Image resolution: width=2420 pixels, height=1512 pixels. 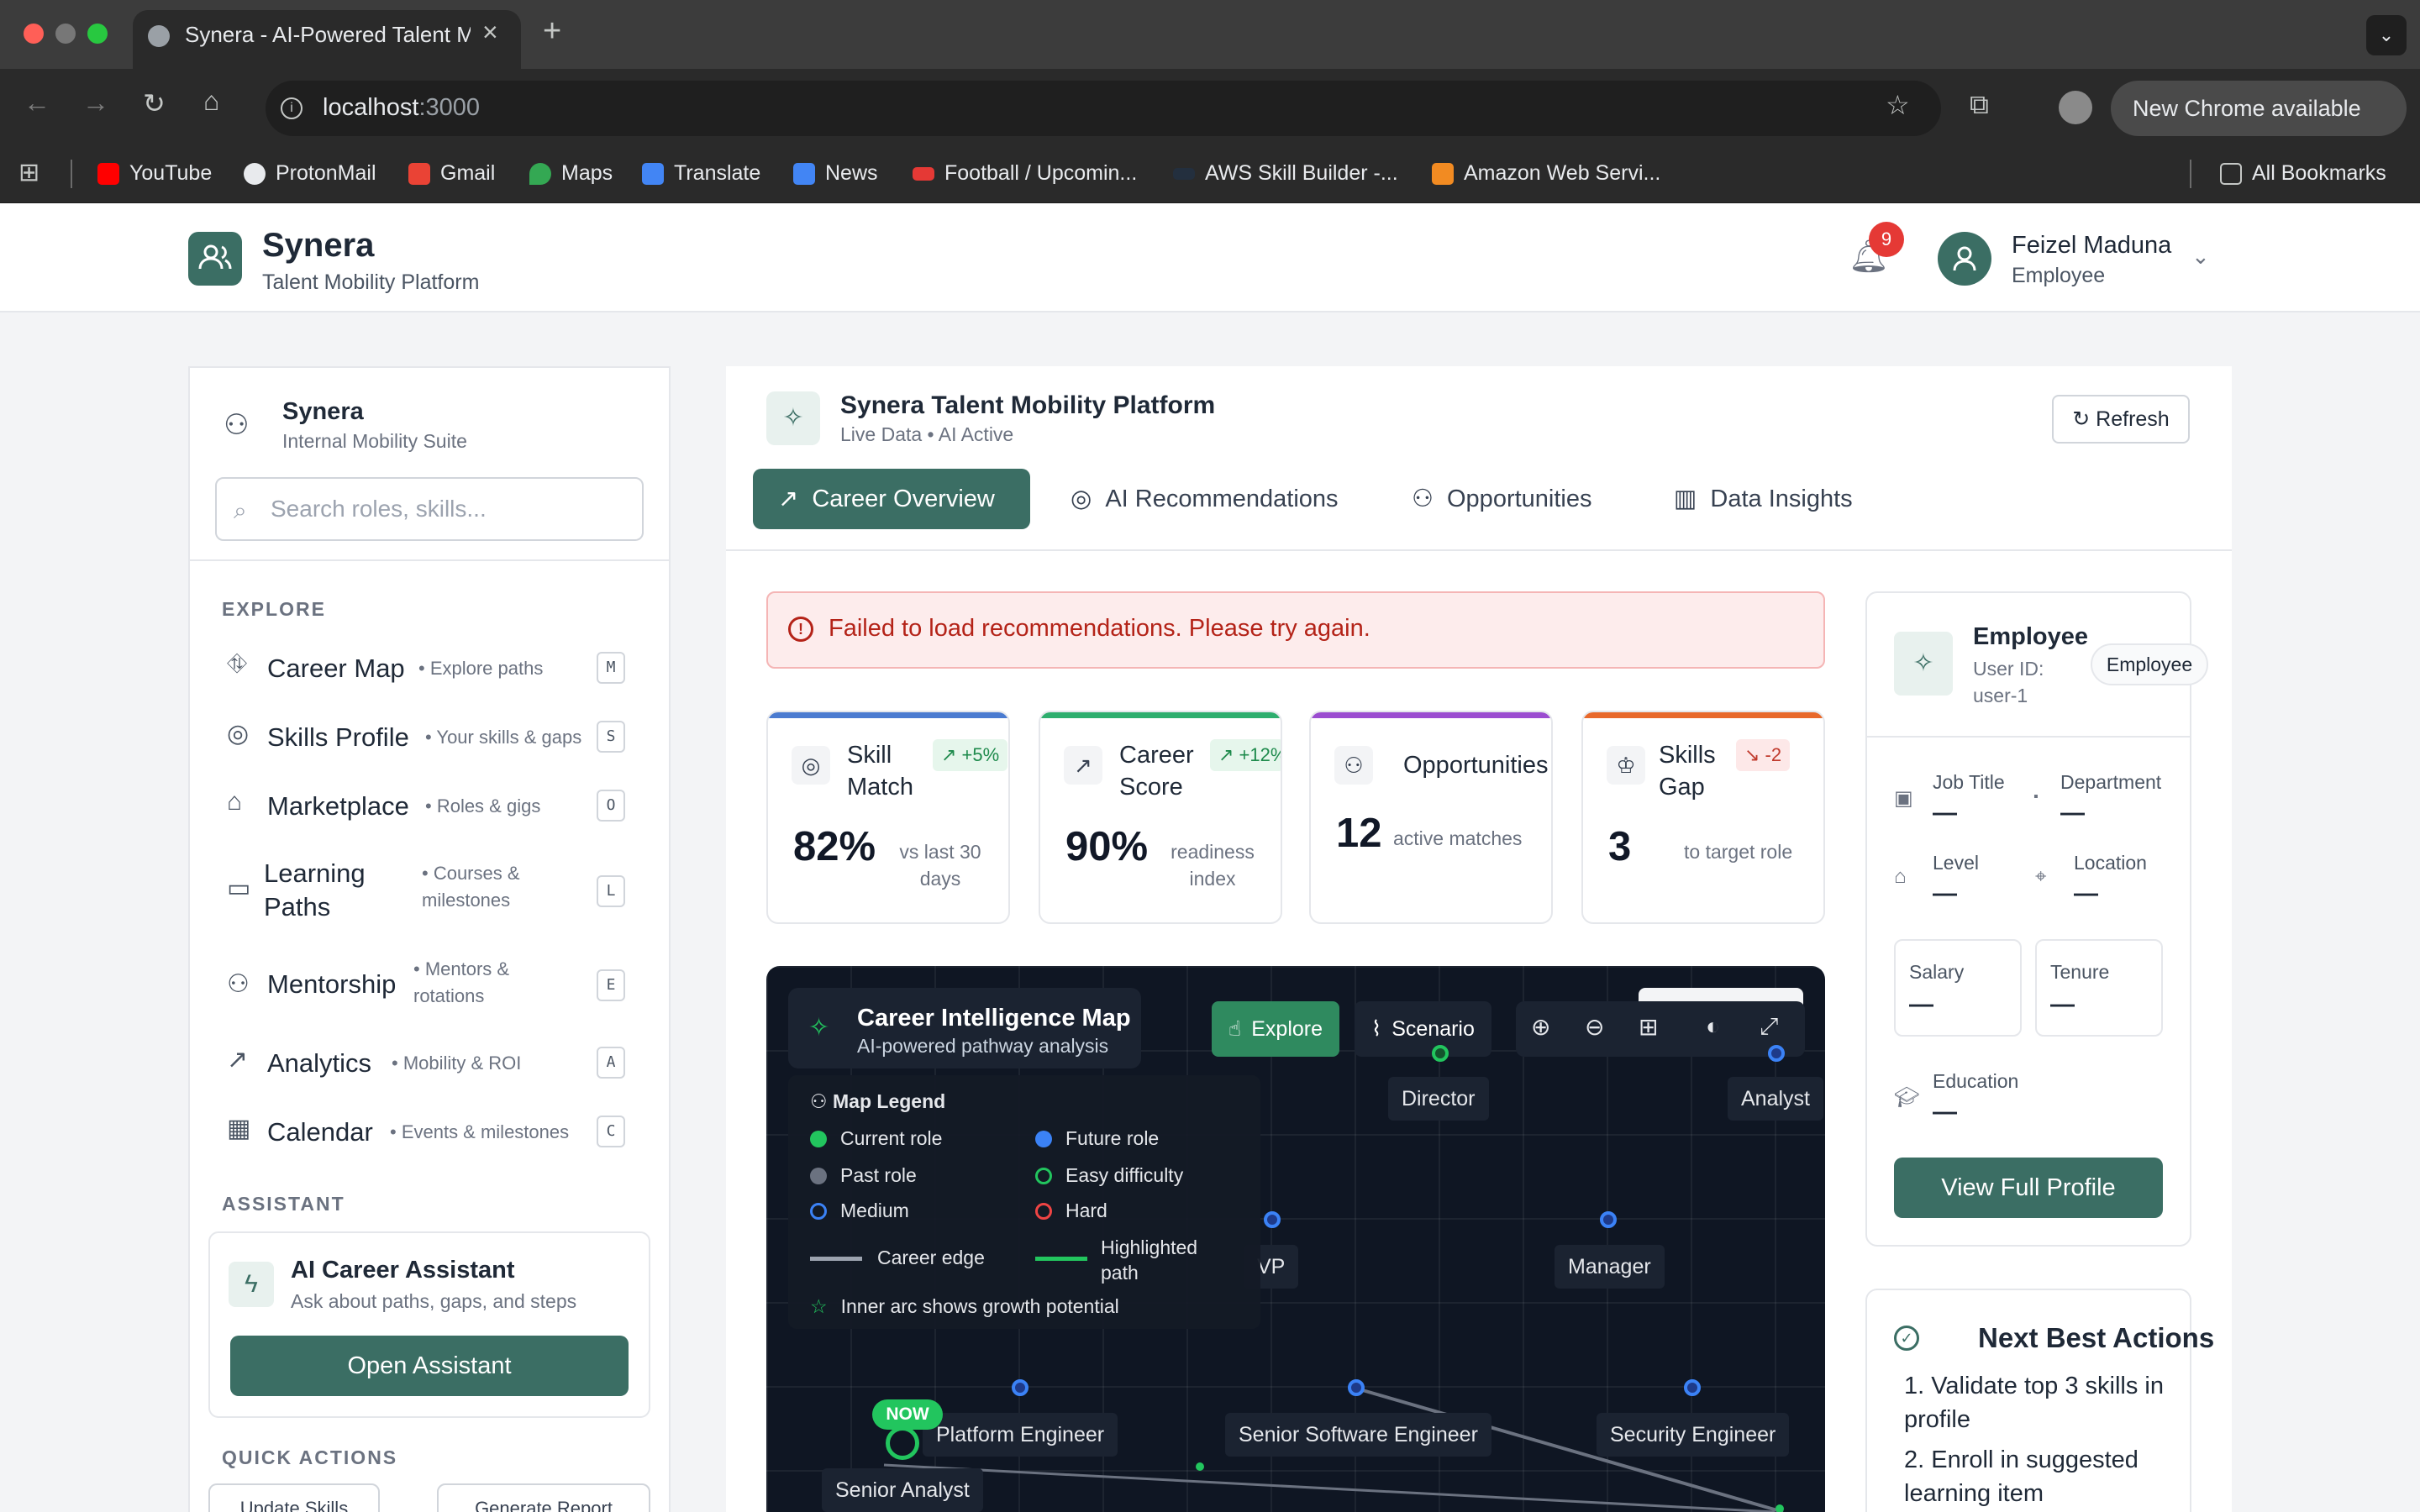 What do you see at coordinates (892, 499) in the screenshot?
I see `tab-career-overview: ↗ Career Overview` at bounding box center [892, 499].